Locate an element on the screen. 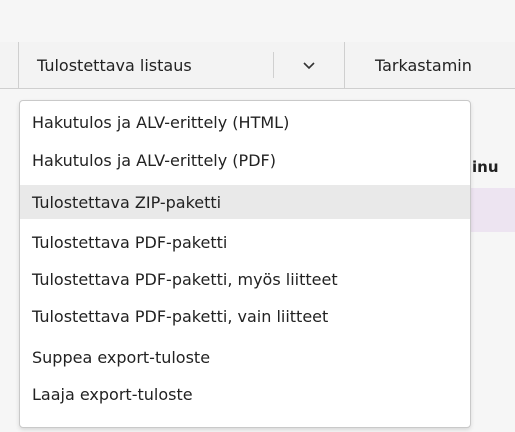 The height and width of the screenshot is (432, 515). menu-item-brief-export: Suppea export-tuloste is located at coordinates (245, 357).